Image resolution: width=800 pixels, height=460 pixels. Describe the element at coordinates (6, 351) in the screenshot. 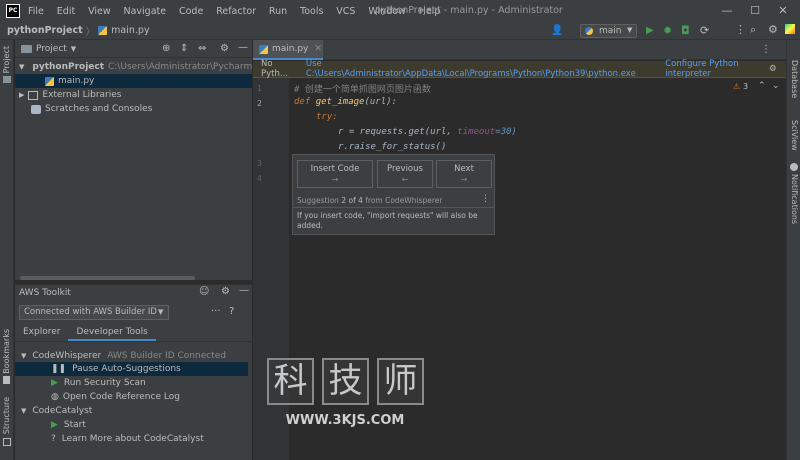

I see `bookmarks-tool-tab: Bookmarks` at that location.